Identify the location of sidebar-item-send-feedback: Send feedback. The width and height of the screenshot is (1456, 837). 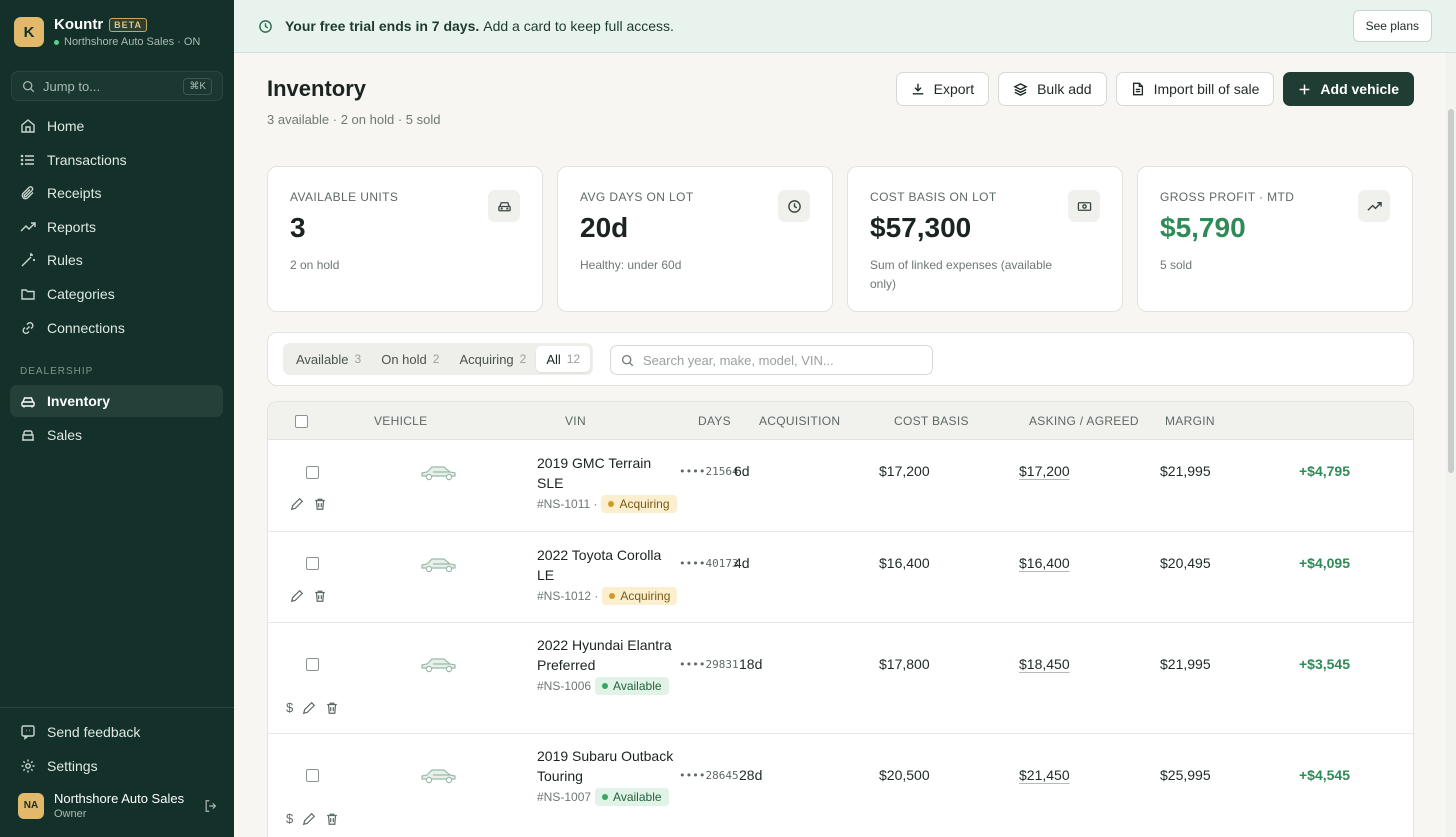
(116, 732).